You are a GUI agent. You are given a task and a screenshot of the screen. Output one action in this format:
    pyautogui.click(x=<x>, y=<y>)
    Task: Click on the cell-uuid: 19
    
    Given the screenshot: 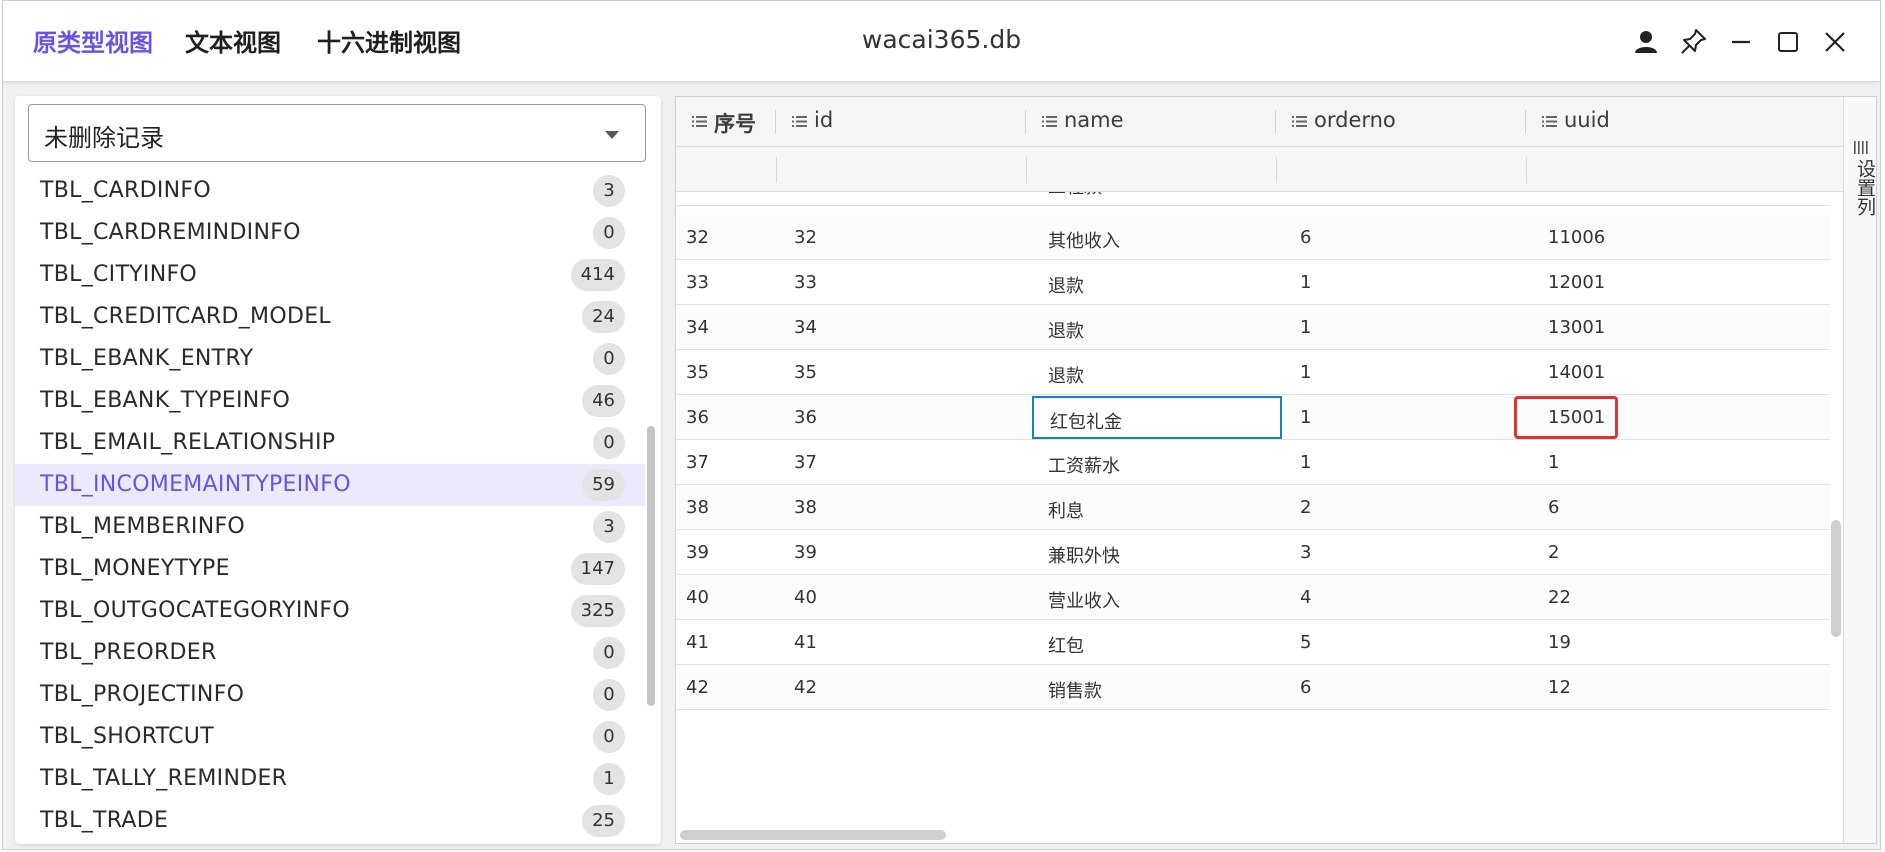 What is the action you would take?
    pyautogui.click(x=1559, y=642)
    